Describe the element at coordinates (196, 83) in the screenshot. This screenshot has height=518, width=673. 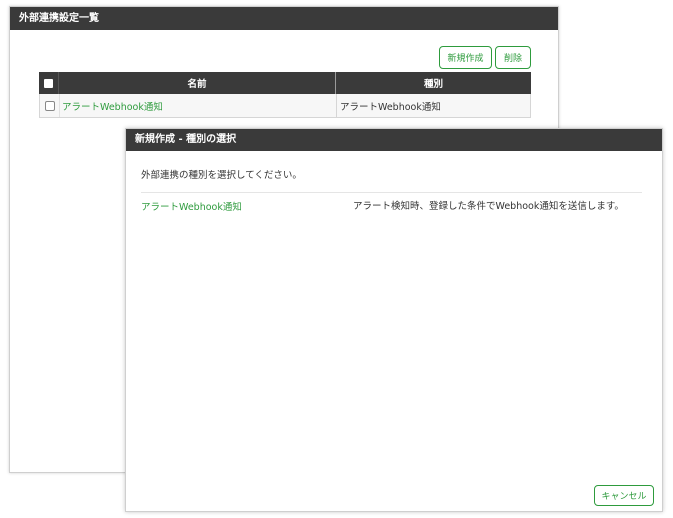
I see `column-header-name: 名前` at that location.